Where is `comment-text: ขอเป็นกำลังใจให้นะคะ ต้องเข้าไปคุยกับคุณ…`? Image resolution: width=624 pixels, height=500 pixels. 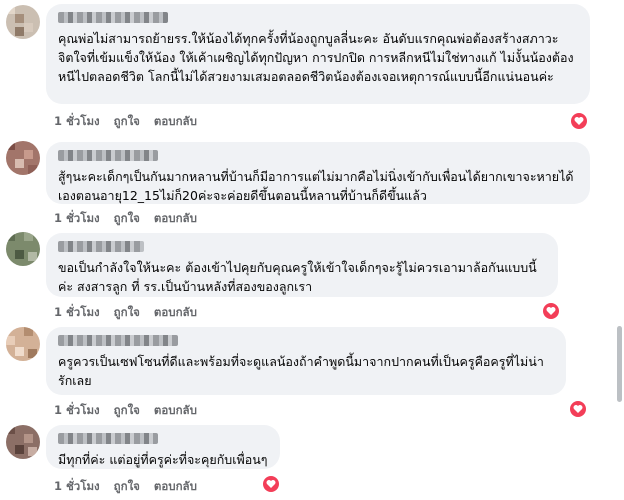 comment-text: ขอเป็นกำลังใจให้นะคะ ต้องเข้าไปคุยกับคุณ… is located at coordinates (297, 277).